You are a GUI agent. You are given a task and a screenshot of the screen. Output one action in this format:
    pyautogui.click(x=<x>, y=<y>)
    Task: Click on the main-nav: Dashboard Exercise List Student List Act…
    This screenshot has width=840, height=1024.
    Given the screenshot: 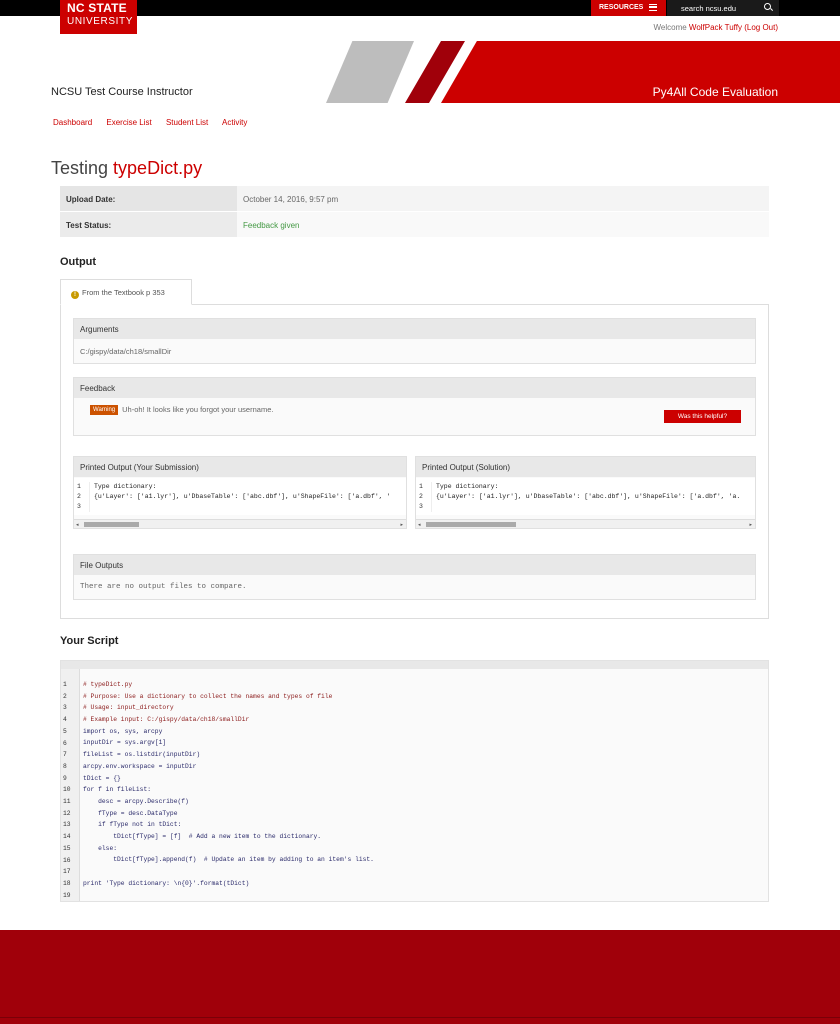 What is the action you would take?
    pyautogui.click(x=156, y=122)
    